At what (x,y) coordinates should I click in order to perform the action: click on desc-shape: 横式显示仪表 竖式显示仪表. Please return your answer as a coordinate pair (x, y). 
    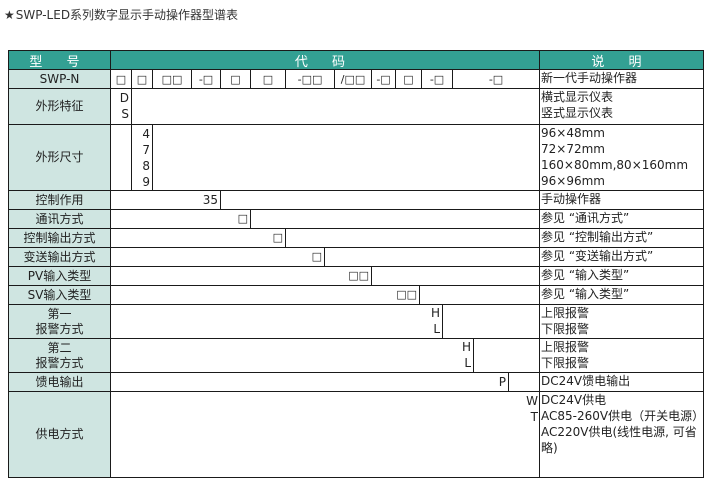
    Looking at the image, I should click on (621, 106).